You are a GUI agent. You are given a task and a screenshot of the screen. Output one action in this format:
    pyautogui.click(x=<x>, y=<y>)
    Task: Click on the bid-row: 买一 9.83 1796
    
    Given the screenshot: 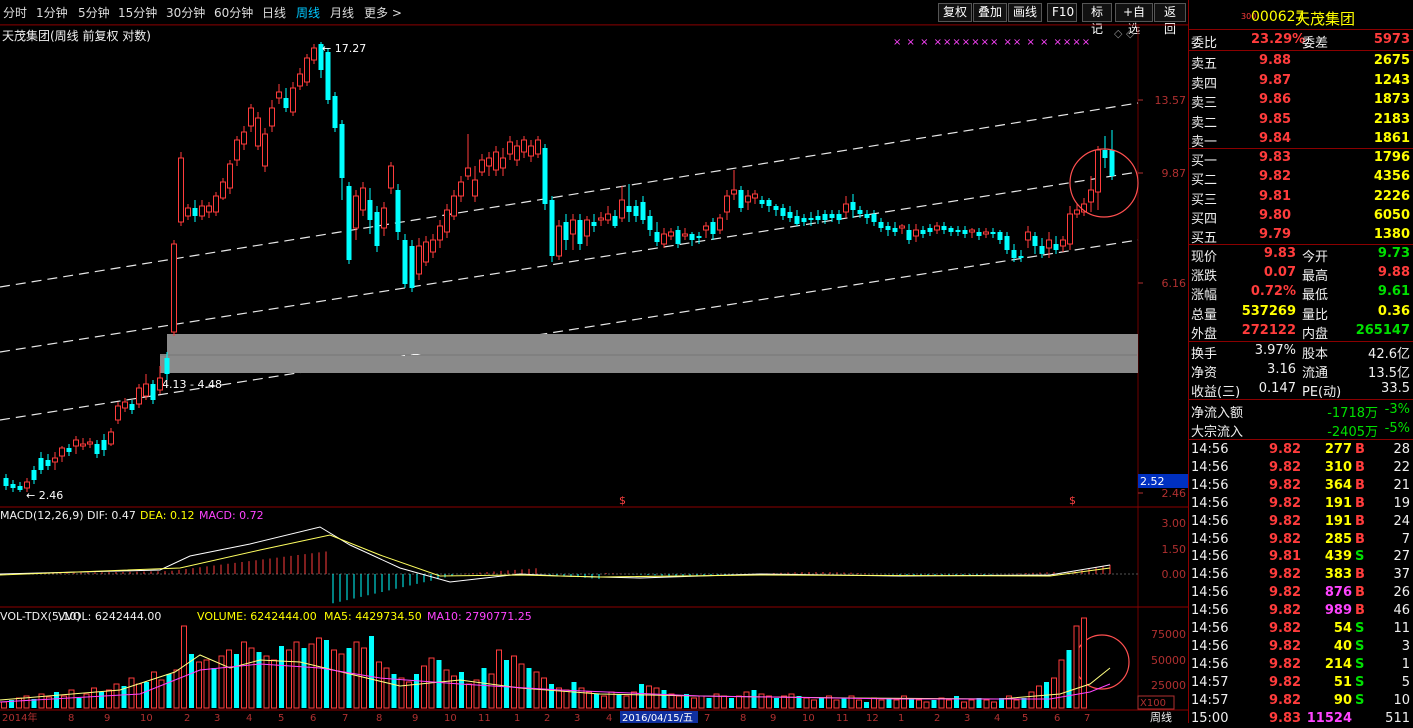 What is the action you would take?
    pyautogui.click(x=1301, y=159)
    